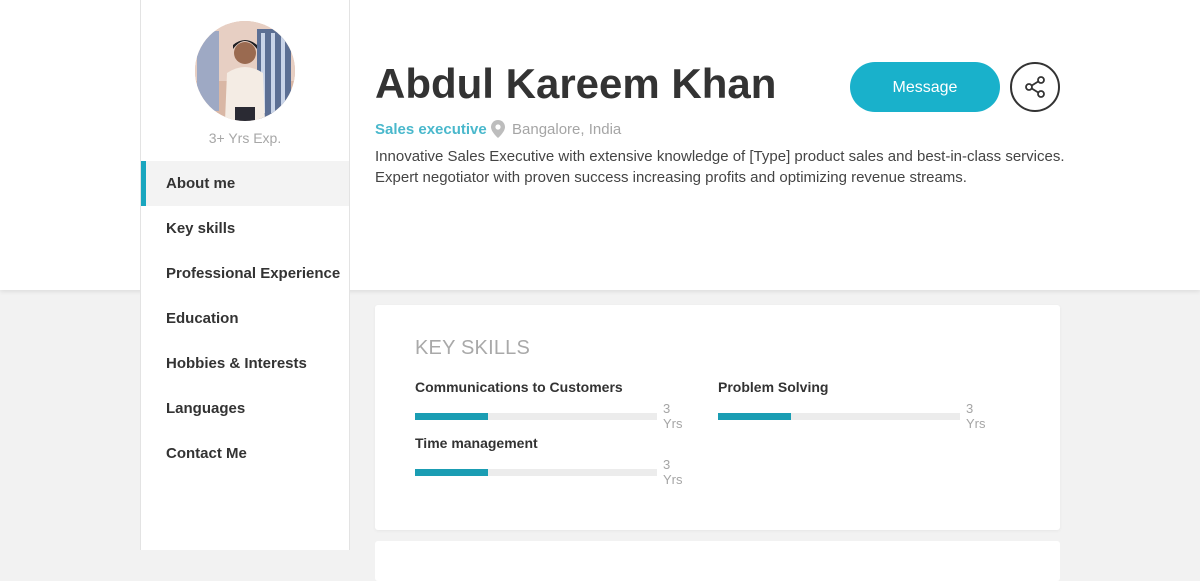  What do you see at coordinates (857, 405) in the screenshot?
I see `skill-item: Problem Solving 3 Yrs` at bounding box center [857, 405].